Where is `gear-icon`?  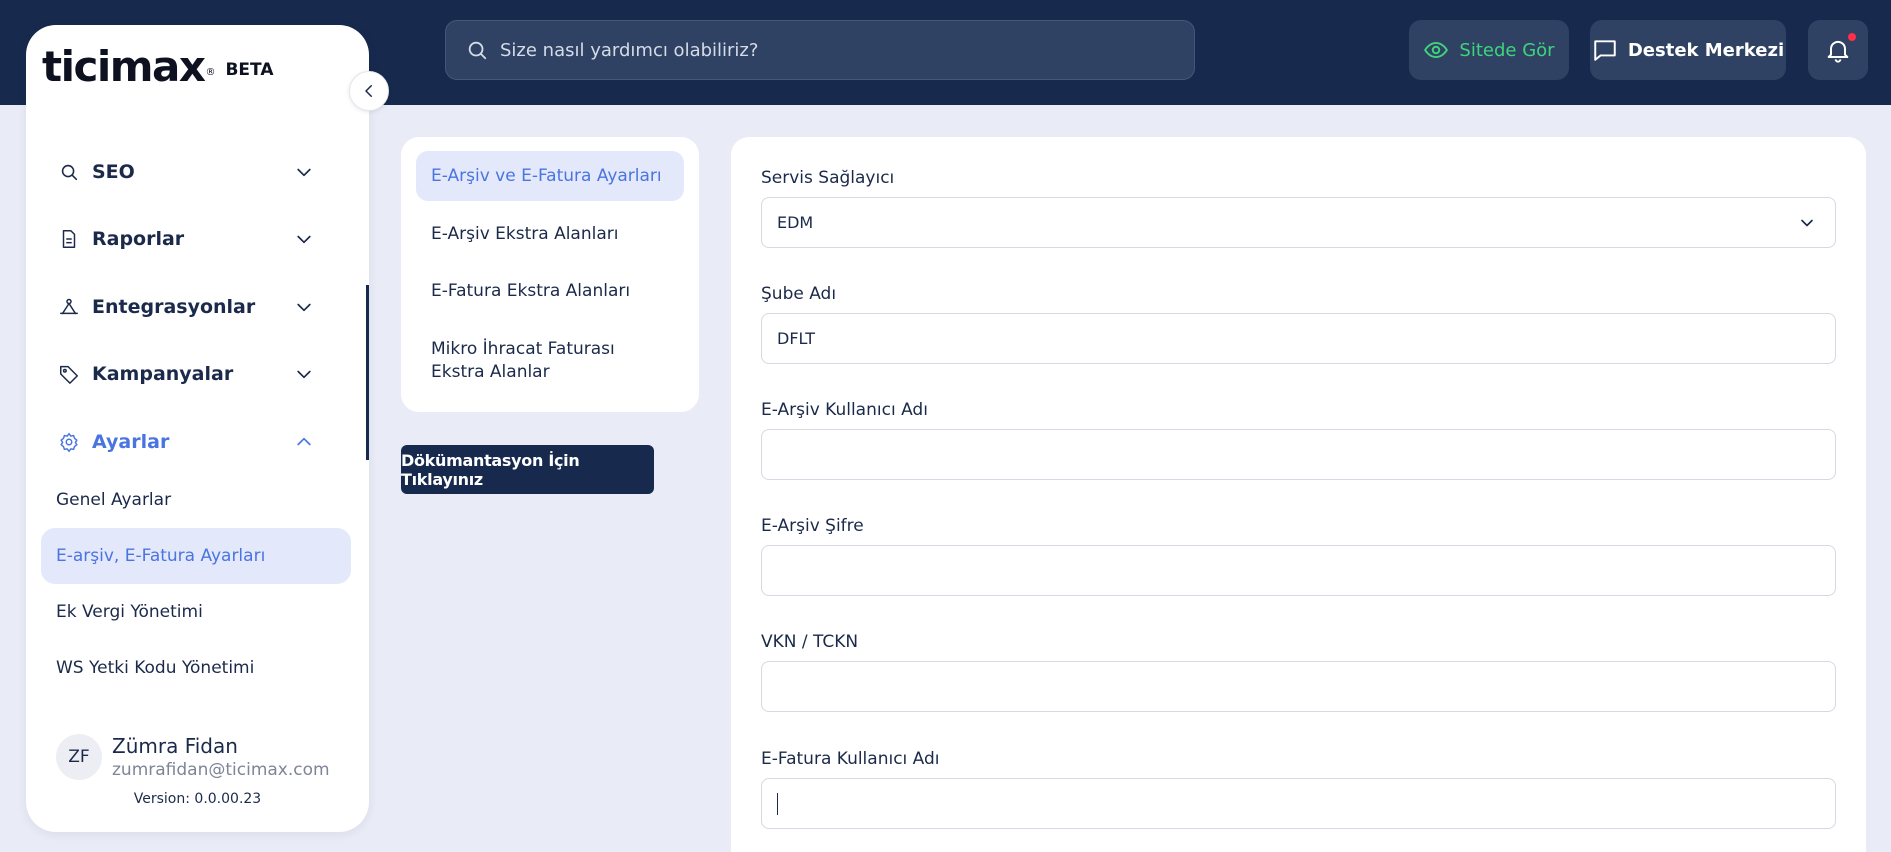
gear-icon is located at coordinates (69, 442).